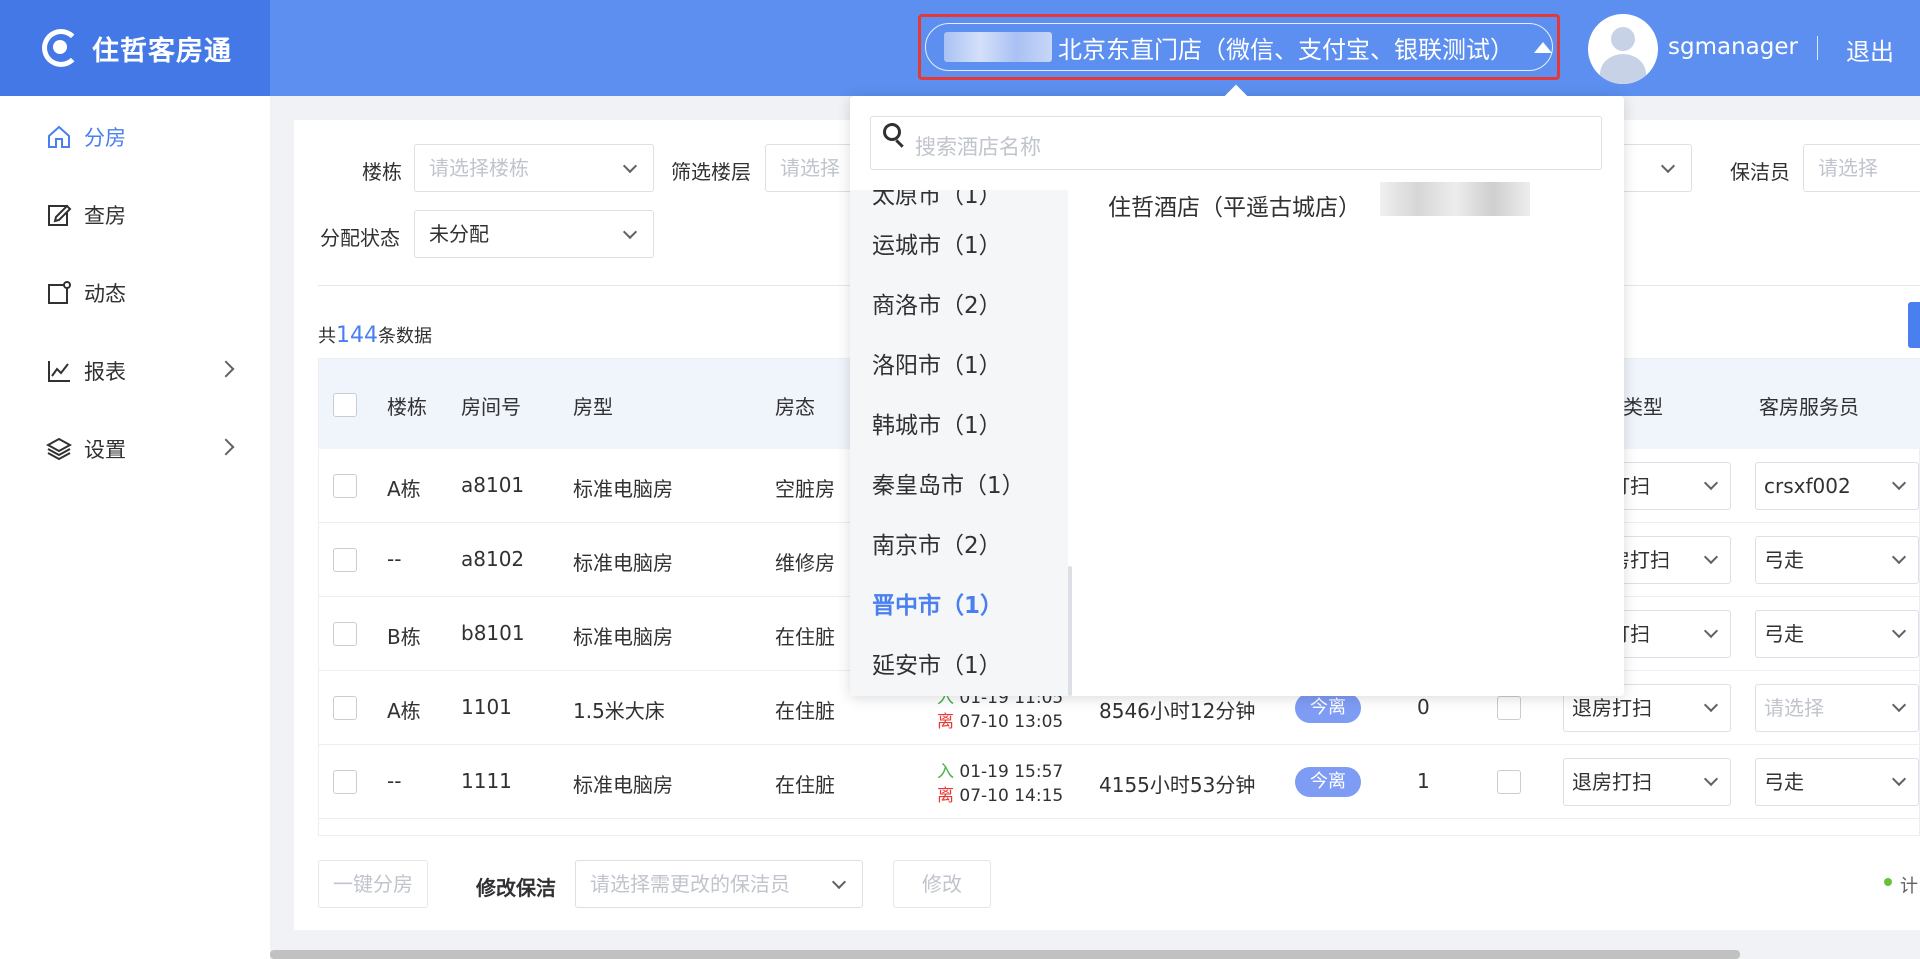 This screenshot has width=1920, height=959. What do you see at coordinates (937, 543) in the screenshot?
I see `city-item: 南京市（2）` at bounding box center [937, 543].